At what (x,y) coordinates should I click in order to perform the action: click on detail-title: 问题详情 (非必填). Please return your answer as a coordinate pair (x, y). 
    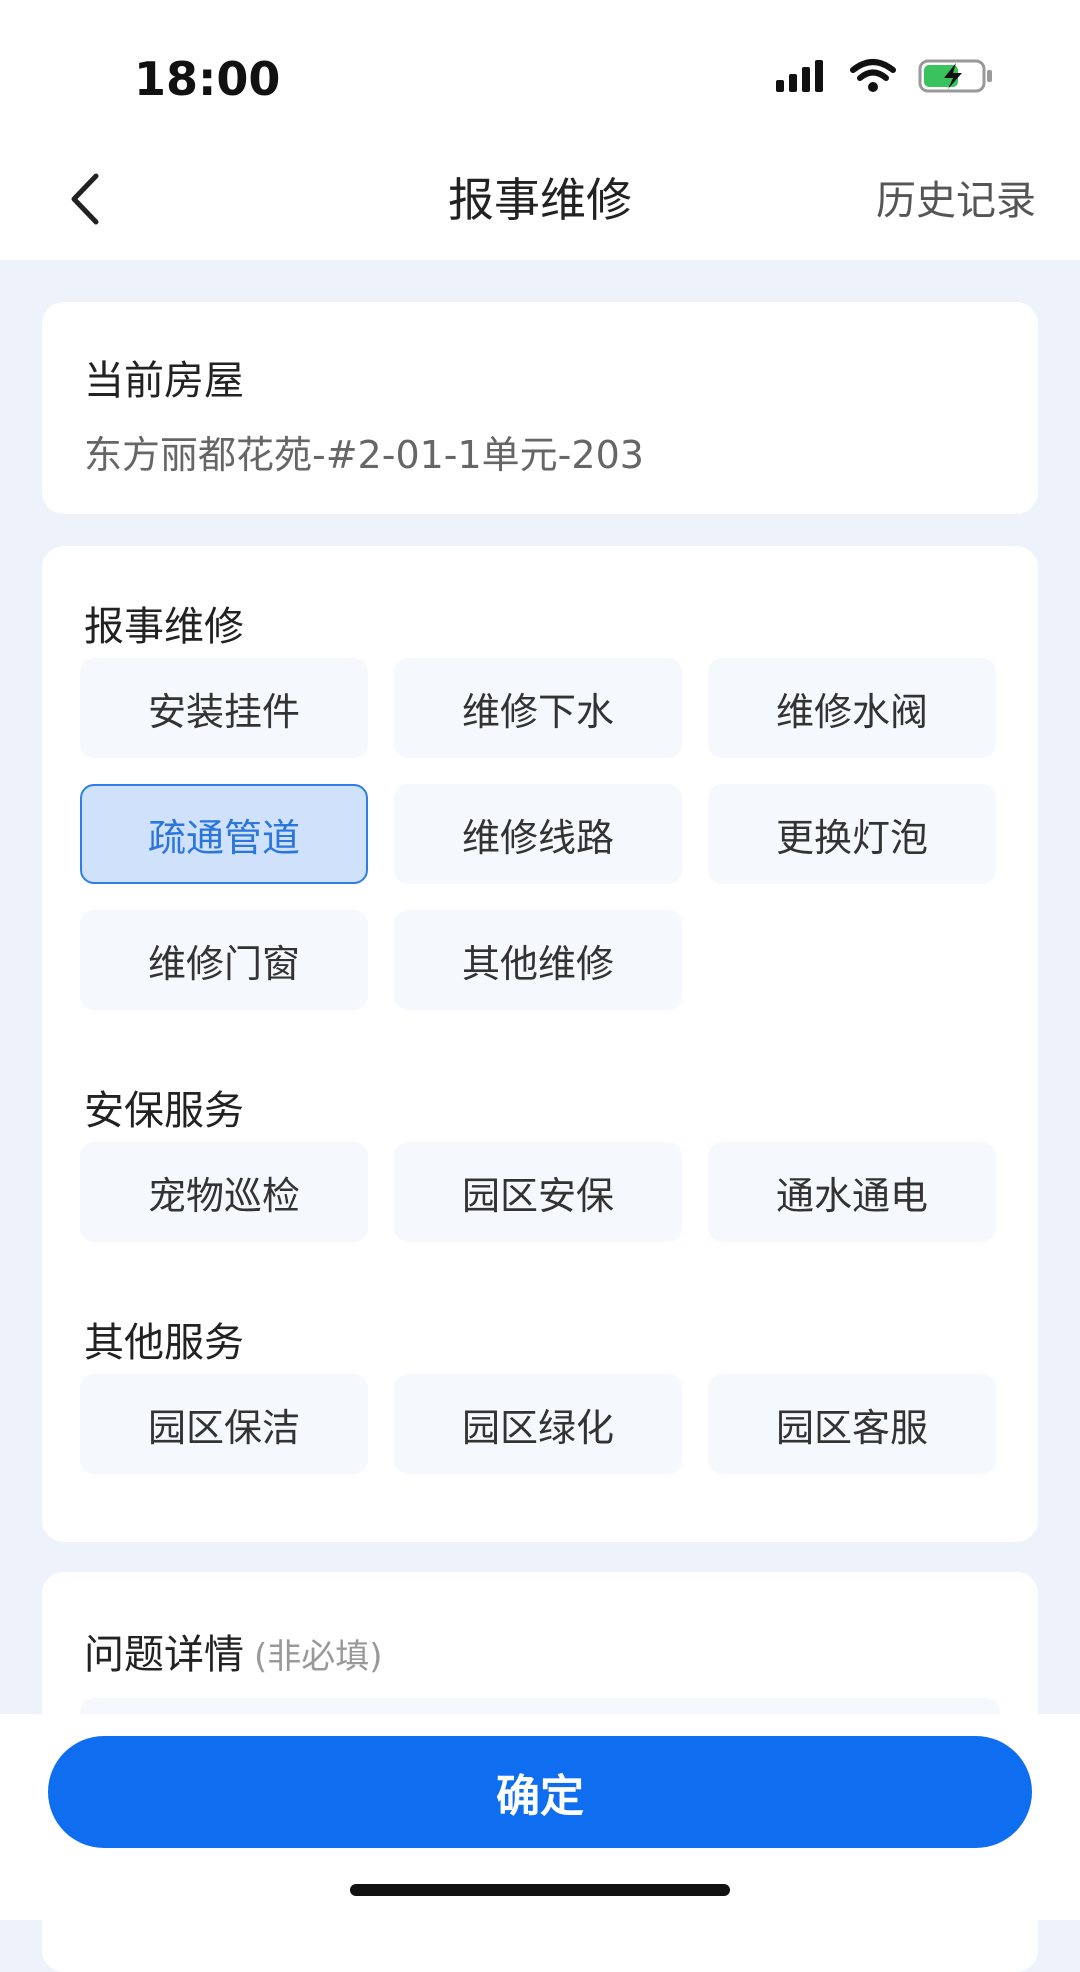
    Looking at the image, I should click on (233, 1651).